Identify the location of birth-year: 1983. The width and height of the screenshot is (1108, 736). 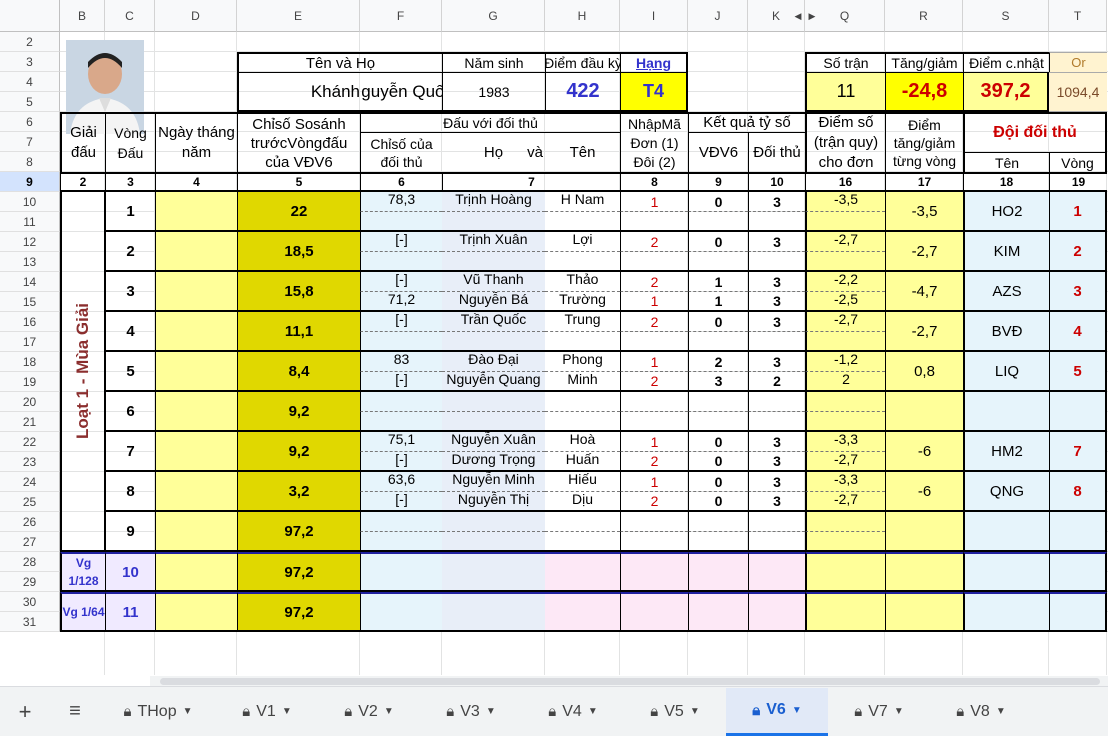
(493, 92).